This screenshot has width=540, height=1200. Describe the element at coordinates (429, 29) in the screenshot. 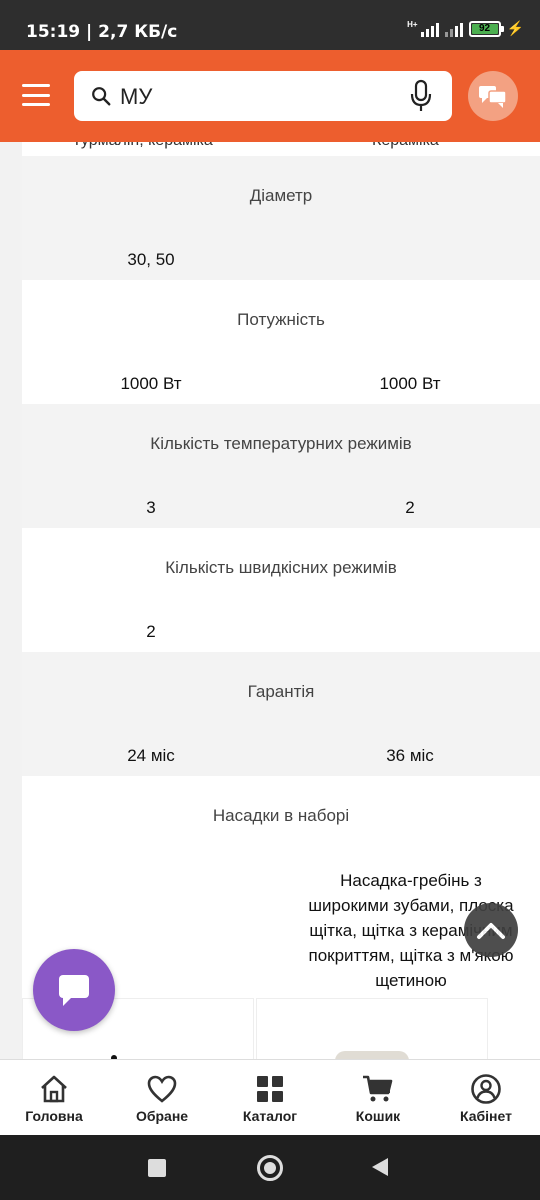

I see `signal-icon` at that location.